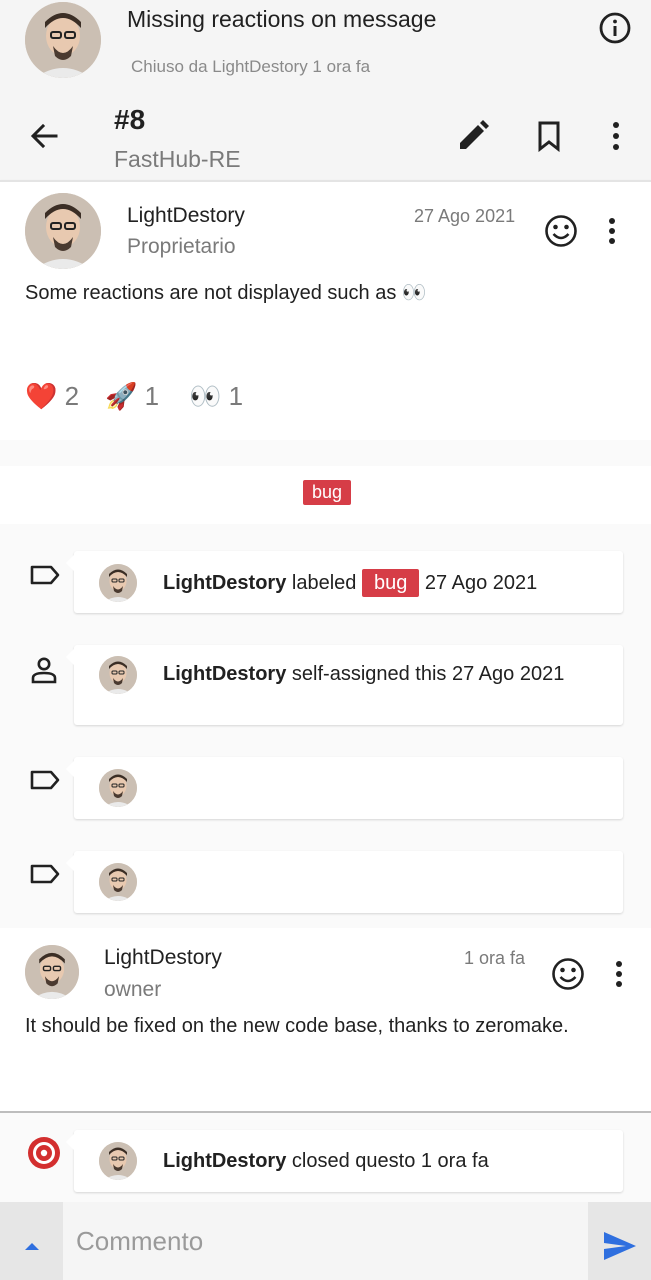 Image resolution: width=651 pixels, height=1280 pixels. What do you see at coordinates (44, 670) in the screenshot?
I see `person-icon` at bounding box center [44, 670].